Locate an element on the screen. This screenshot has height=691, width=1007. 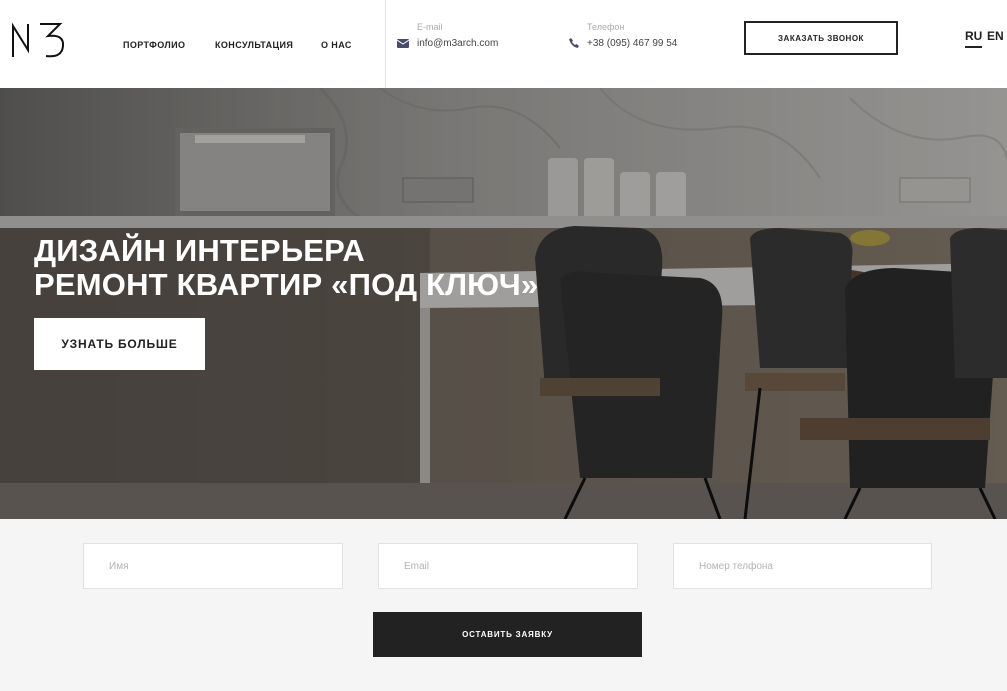
order-callback-button: ЗАКАЗАТЬ ЗВОНОК is located at coordinates (821, 38).